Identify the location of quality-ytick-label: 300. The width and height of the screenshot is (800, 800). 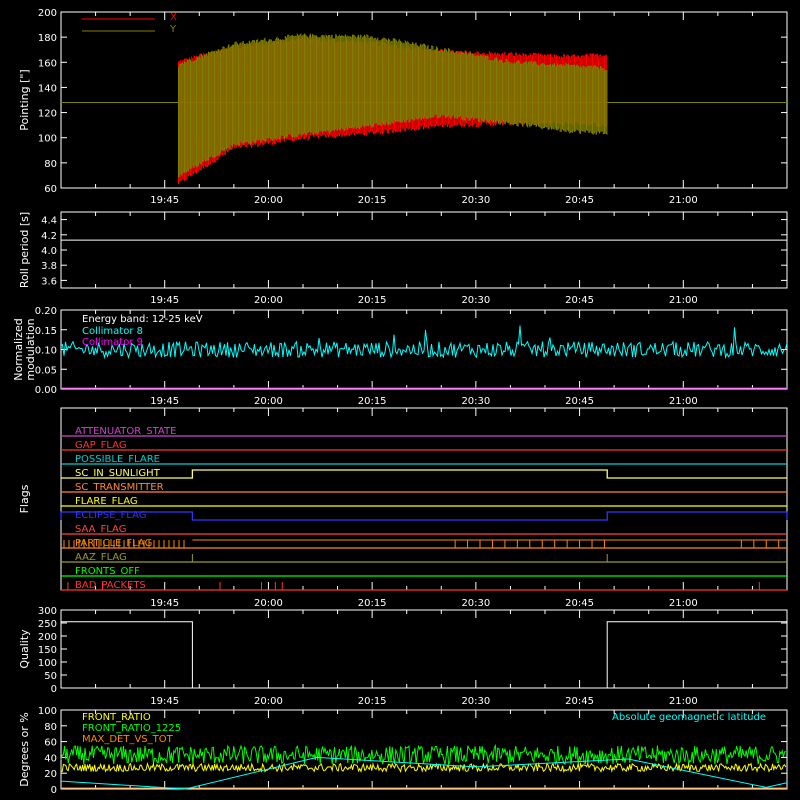
(47, 611).